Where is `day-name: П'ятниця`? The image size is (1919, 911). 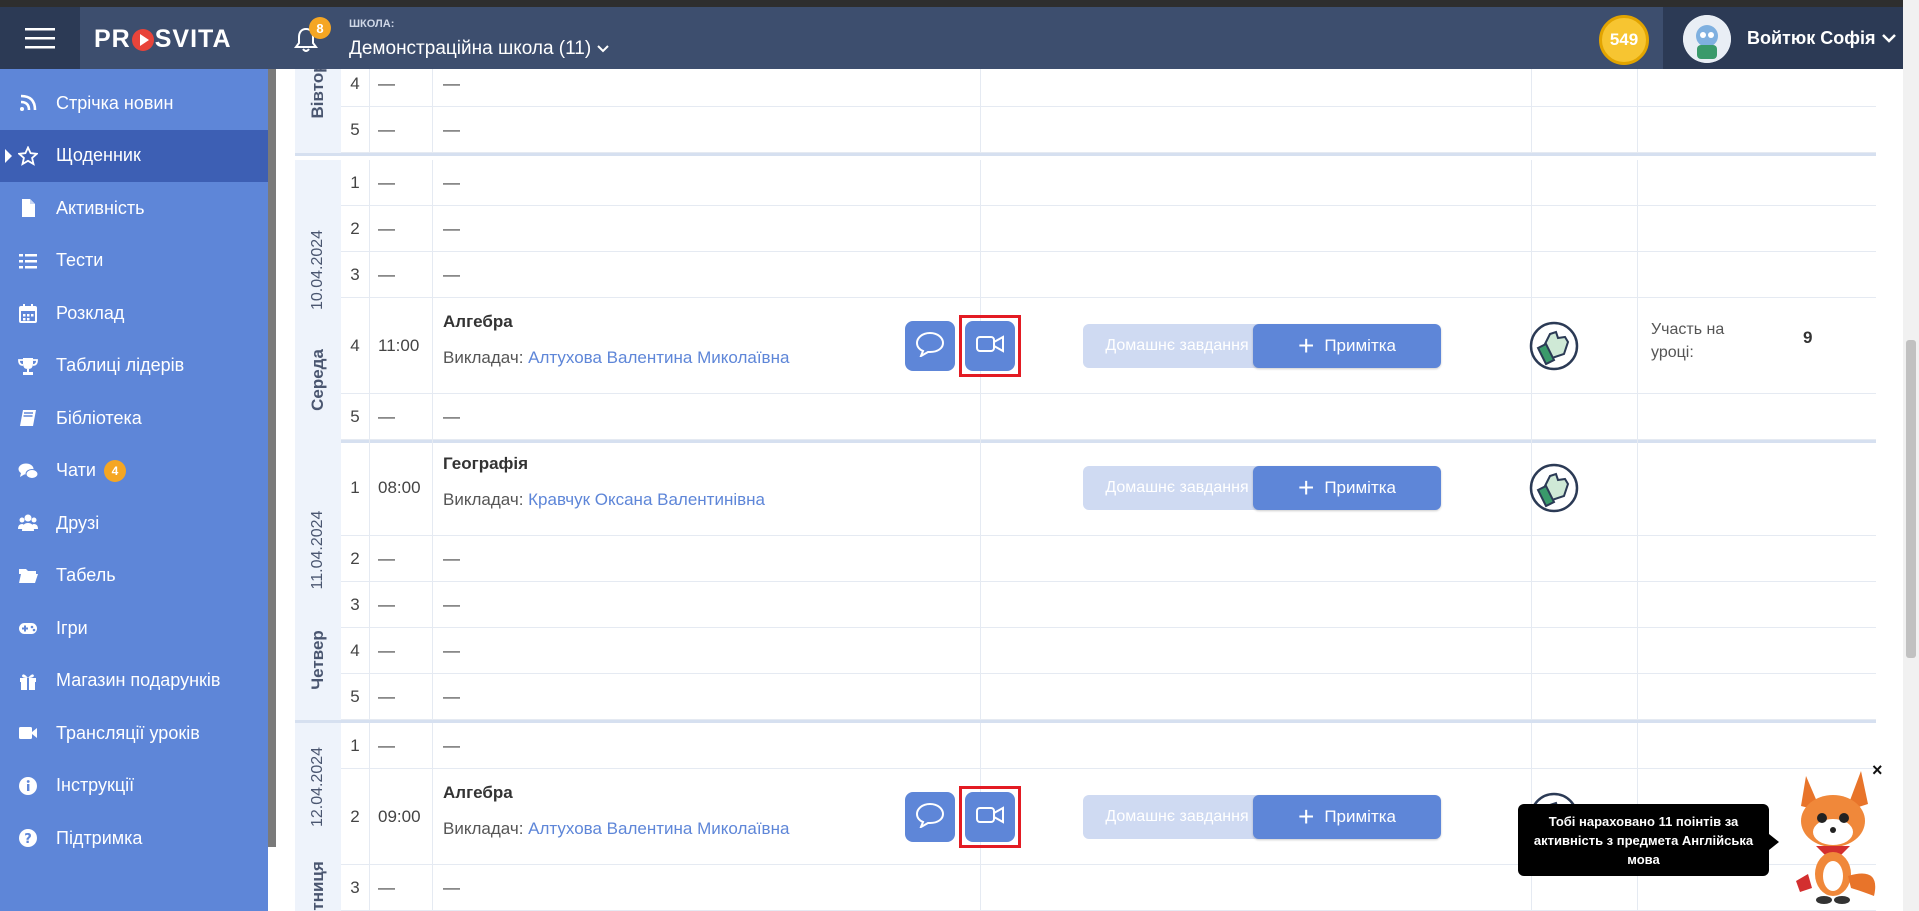
day-name: П'ятниця is located at coordinates (317, 886).